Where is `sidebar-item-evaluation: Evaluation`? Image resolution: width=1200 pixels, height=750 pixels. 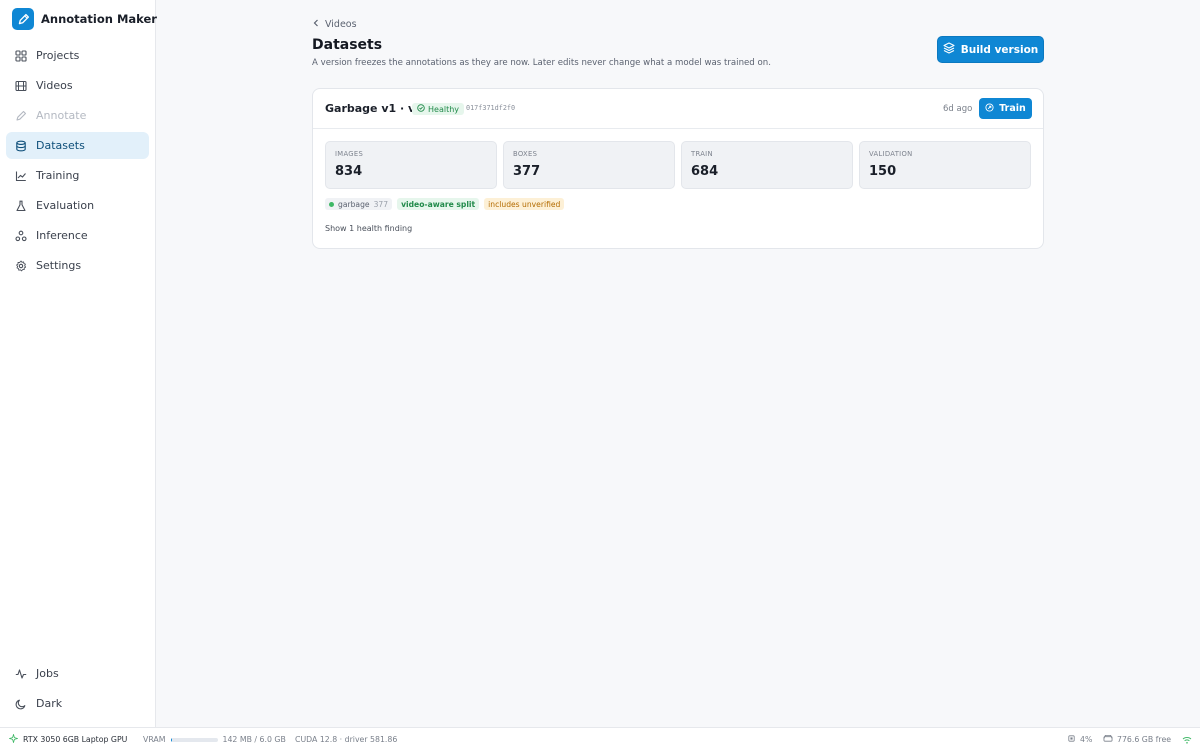
sidebar-item-evaluation: Evaluation is located at coordinates (77, 205).